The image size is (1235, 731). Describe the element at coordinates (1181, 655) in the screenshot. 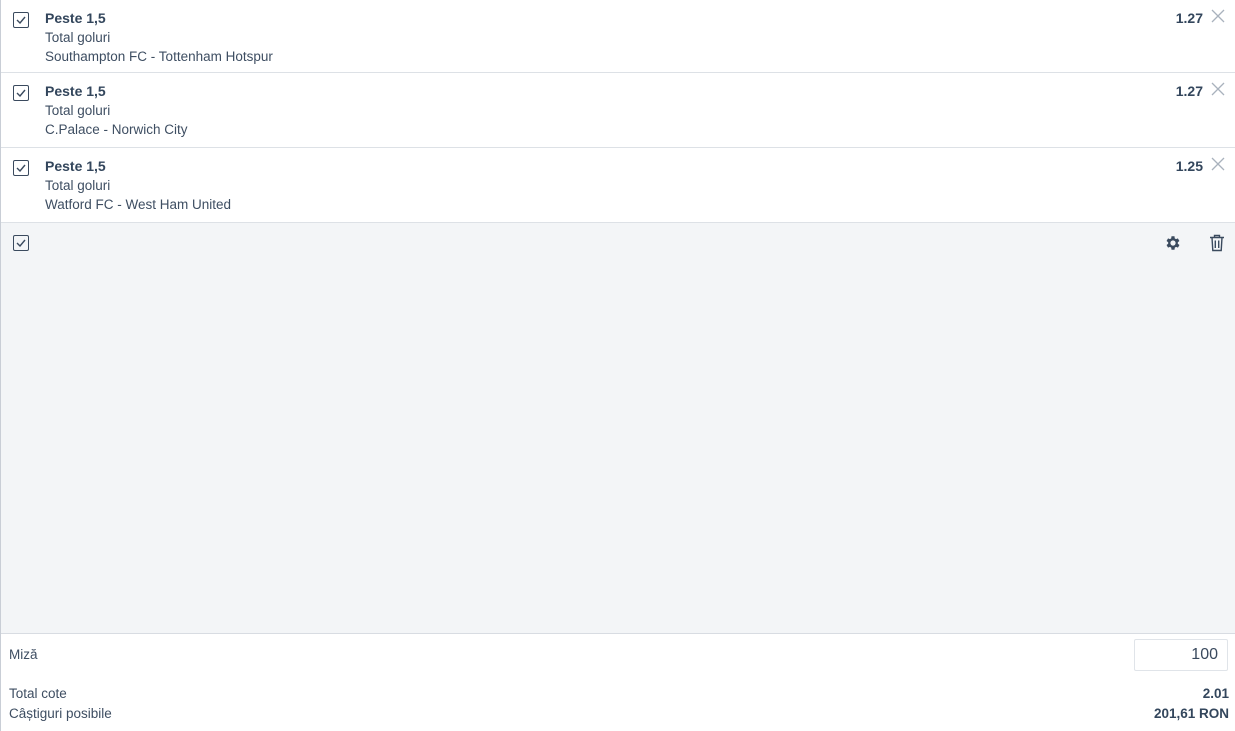

I see `stake-input` at that location.